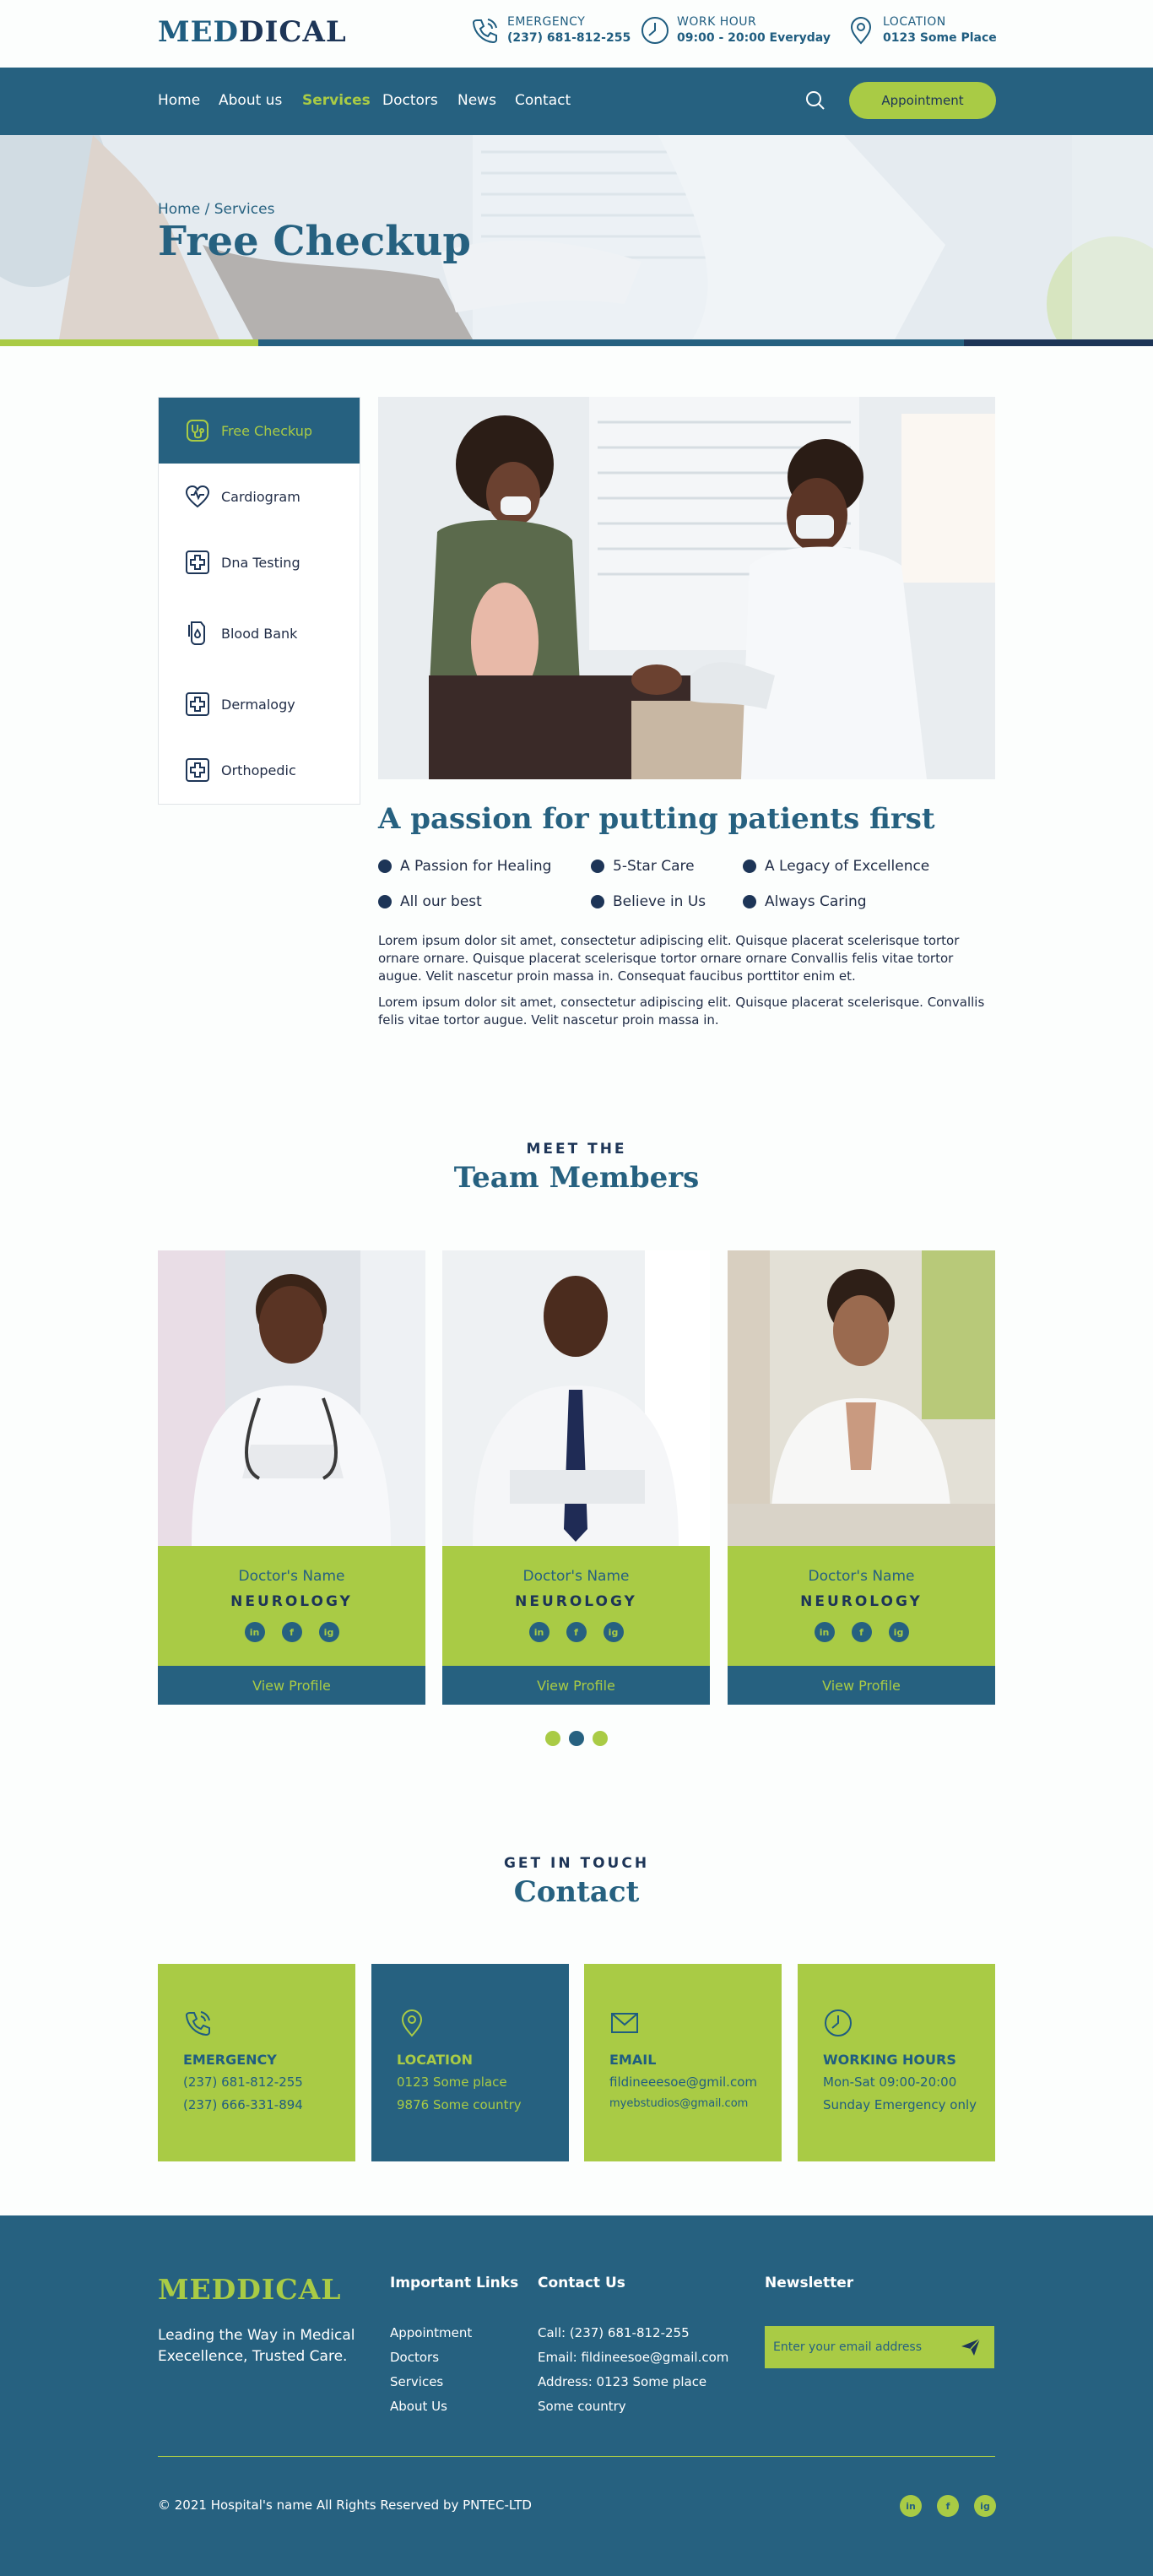 The width and height of the screenshot is (1153, 2576). Describe the element at coordinates (569, 38) in the screenshot. I see `emergency-value: (237) 681-812-255` at that location.